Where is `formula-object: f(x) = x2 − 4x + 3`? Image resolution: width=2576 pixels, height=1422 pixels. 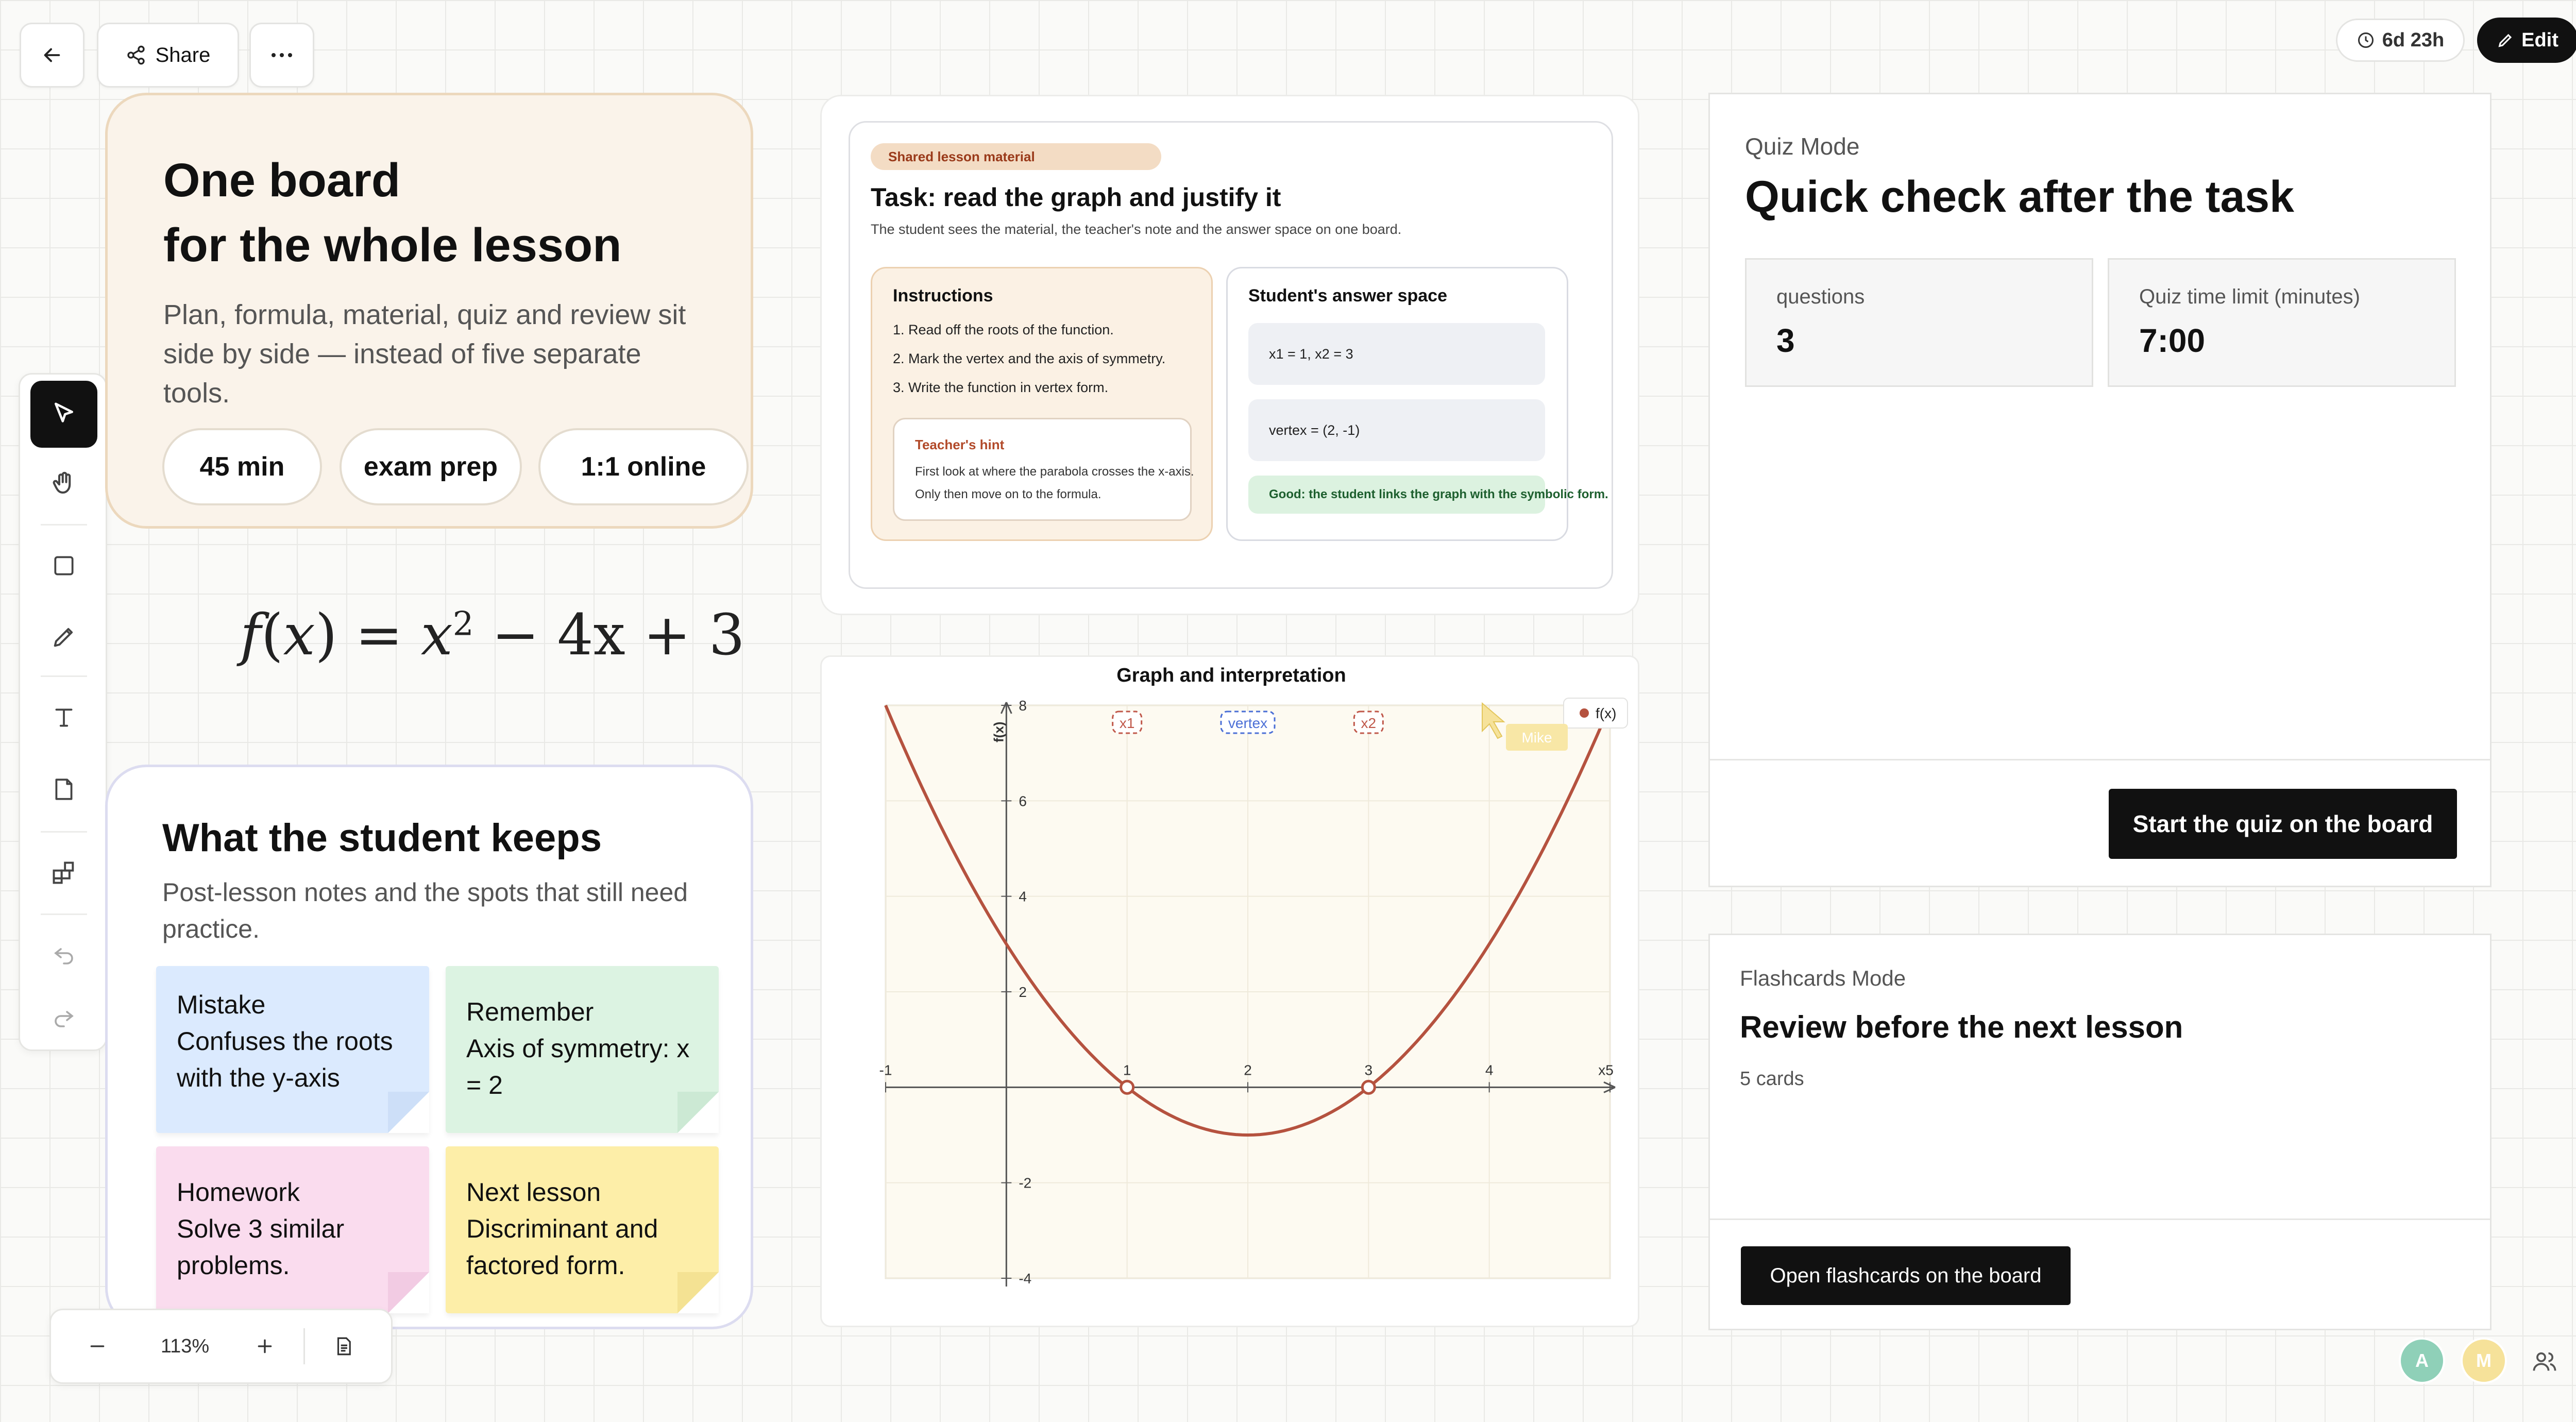
formula-object: f(x) = x2 − 4x + 3 is located at coordinates (492, 635).